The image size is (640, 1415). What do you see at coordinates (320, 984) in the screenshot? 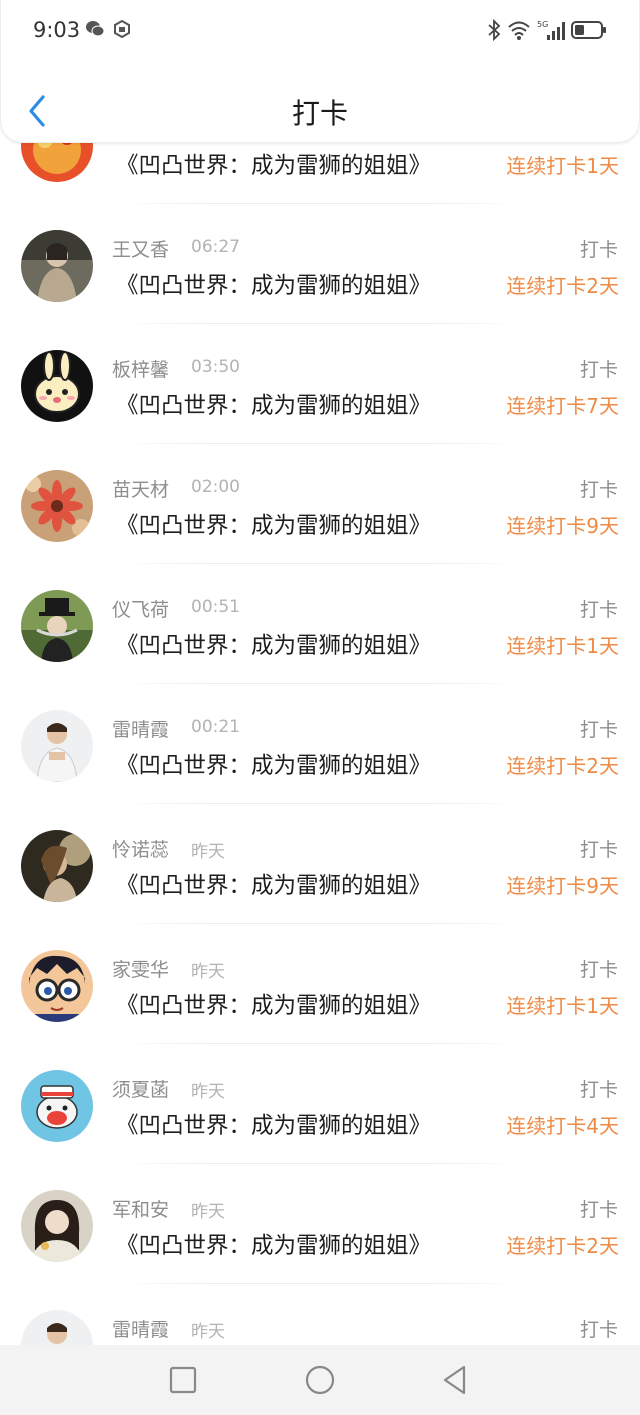
I see `list-item: 家雯华 昨天 《凹凸世界：成为雷狮的姐姐》 打卡 连续打卡1天` at bounding box center [320, 984].